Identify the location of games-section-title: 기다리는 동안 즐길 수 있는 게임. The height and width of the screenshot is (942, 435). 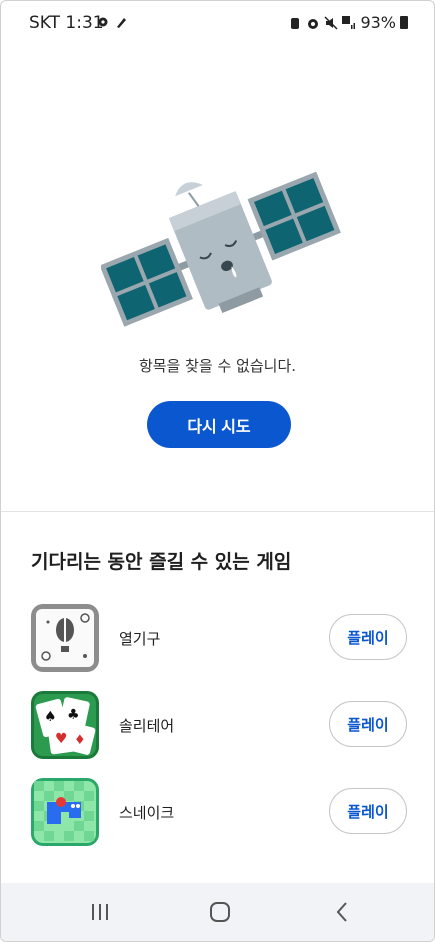
(161, 562).